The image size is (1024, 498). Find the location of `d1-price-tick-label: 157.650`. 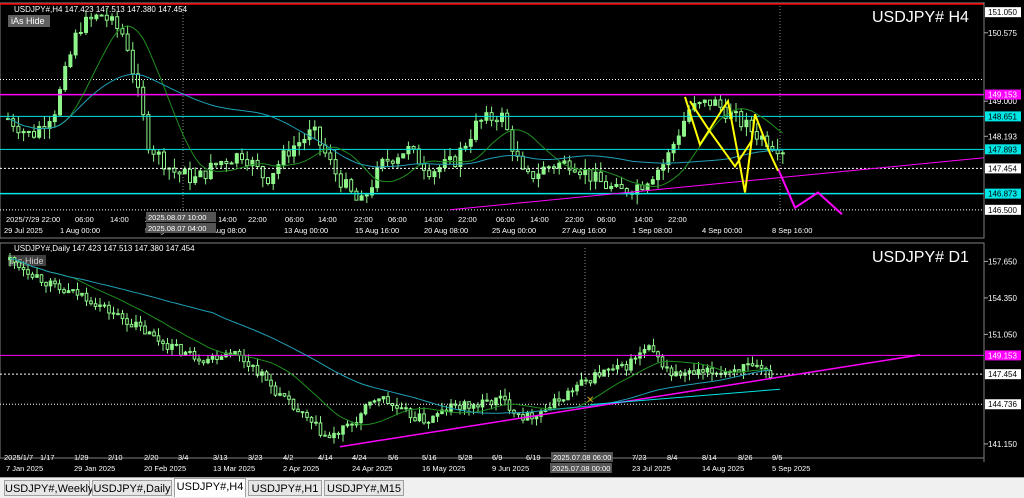

d1-price-tick-label: 157.650 is located at coordinates (1002, 261).